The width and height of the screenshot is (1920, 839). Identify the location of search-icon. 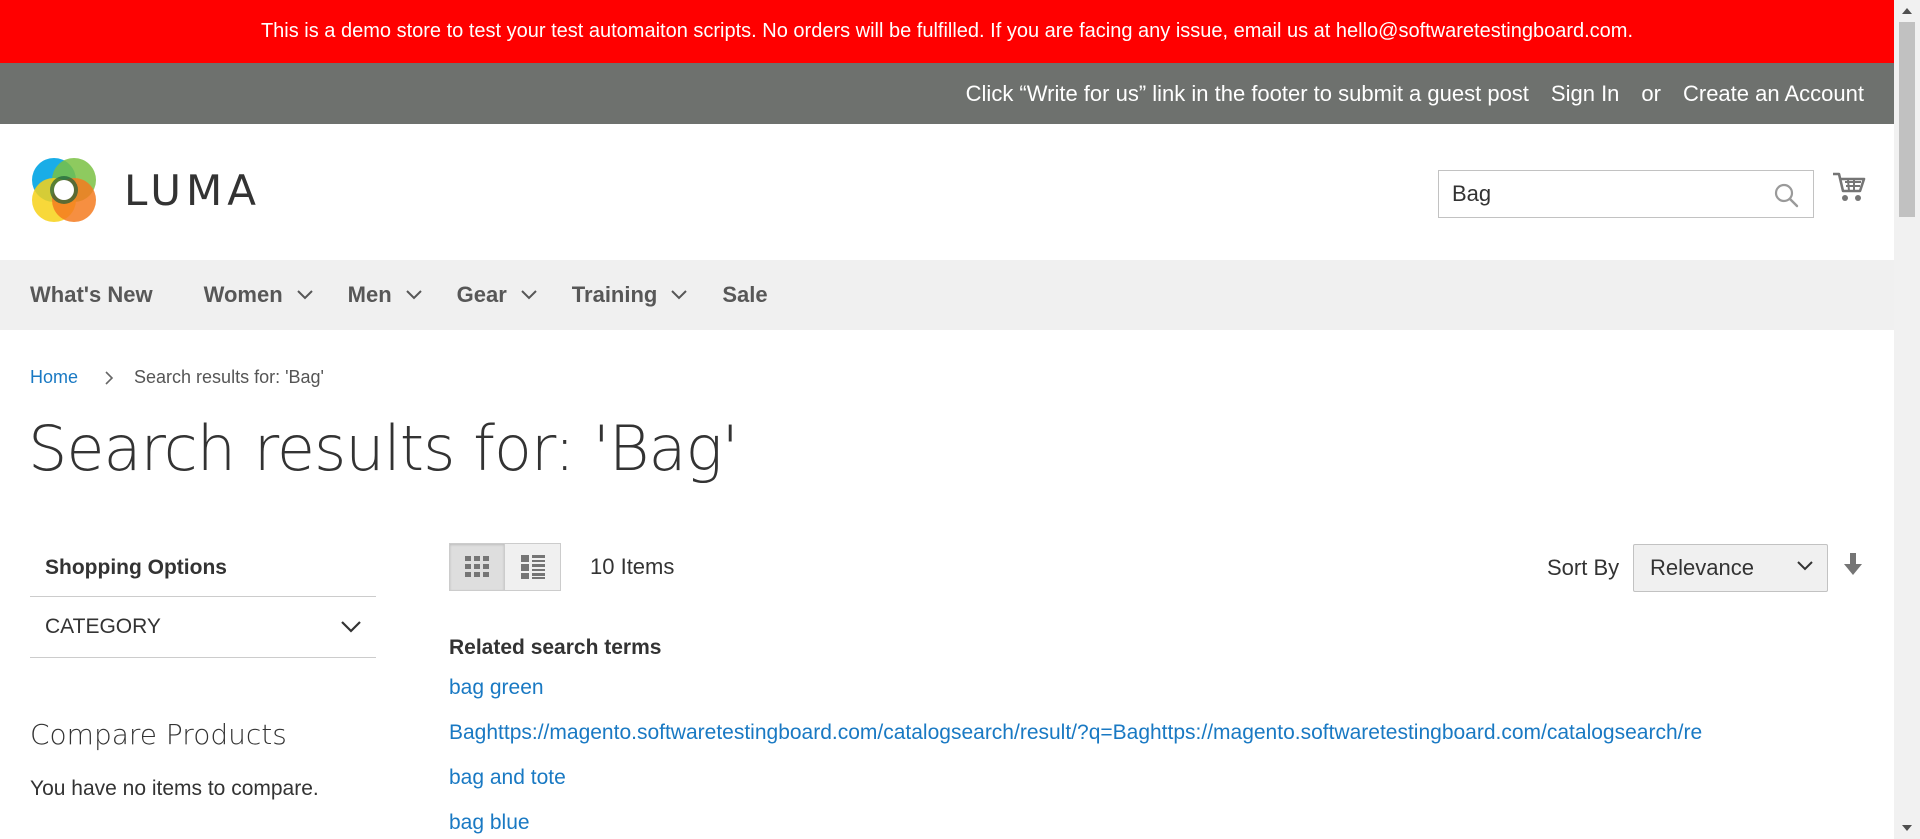
(1786, 197).